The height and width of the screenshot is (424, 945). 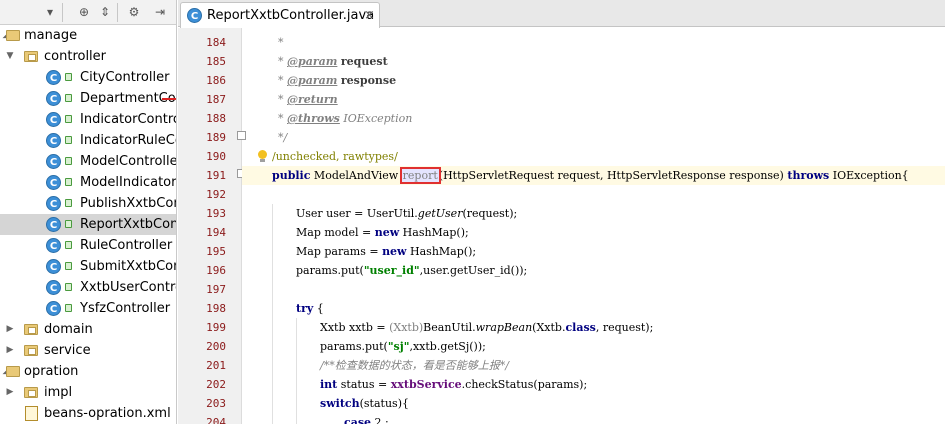 What do you see at coordinates (51, 35) in the screenshot?
I see `tree-item-label: manage` at bounding box center [51, 35].